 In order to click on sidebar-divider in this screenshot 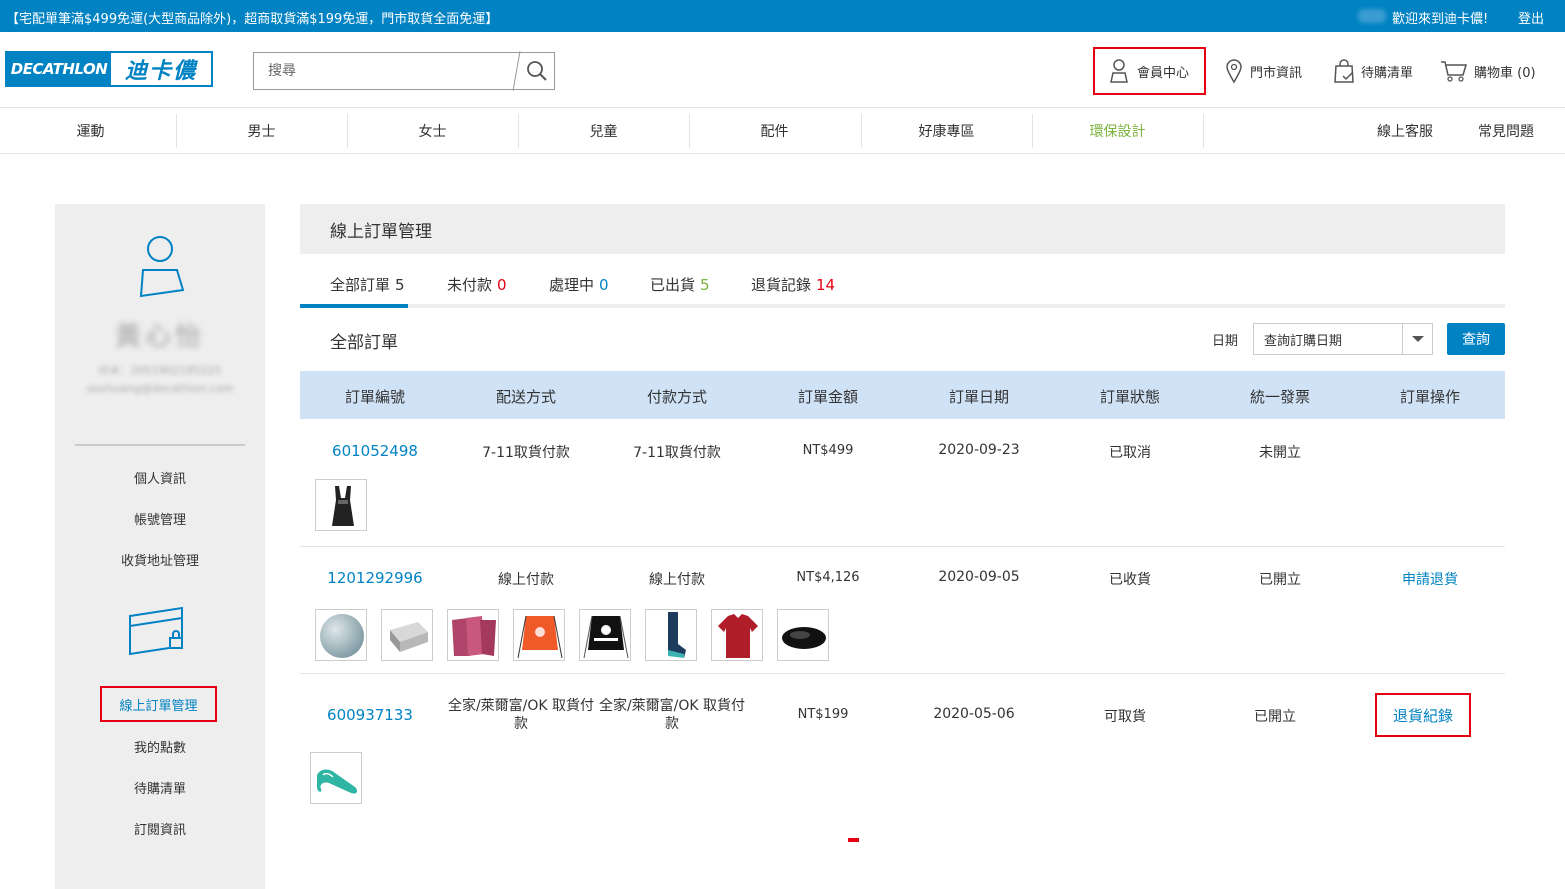, I will do `click(160, 445)`.